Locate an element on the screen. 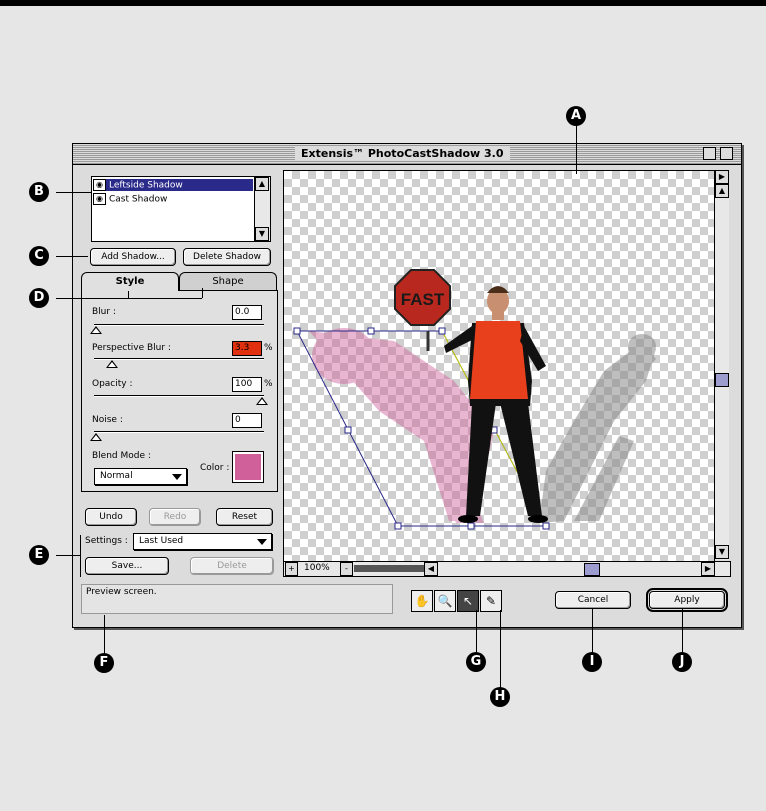 The height and width of the screenshot is (811, 766). zoom-in-button: + is located at coordinates (291, 569).